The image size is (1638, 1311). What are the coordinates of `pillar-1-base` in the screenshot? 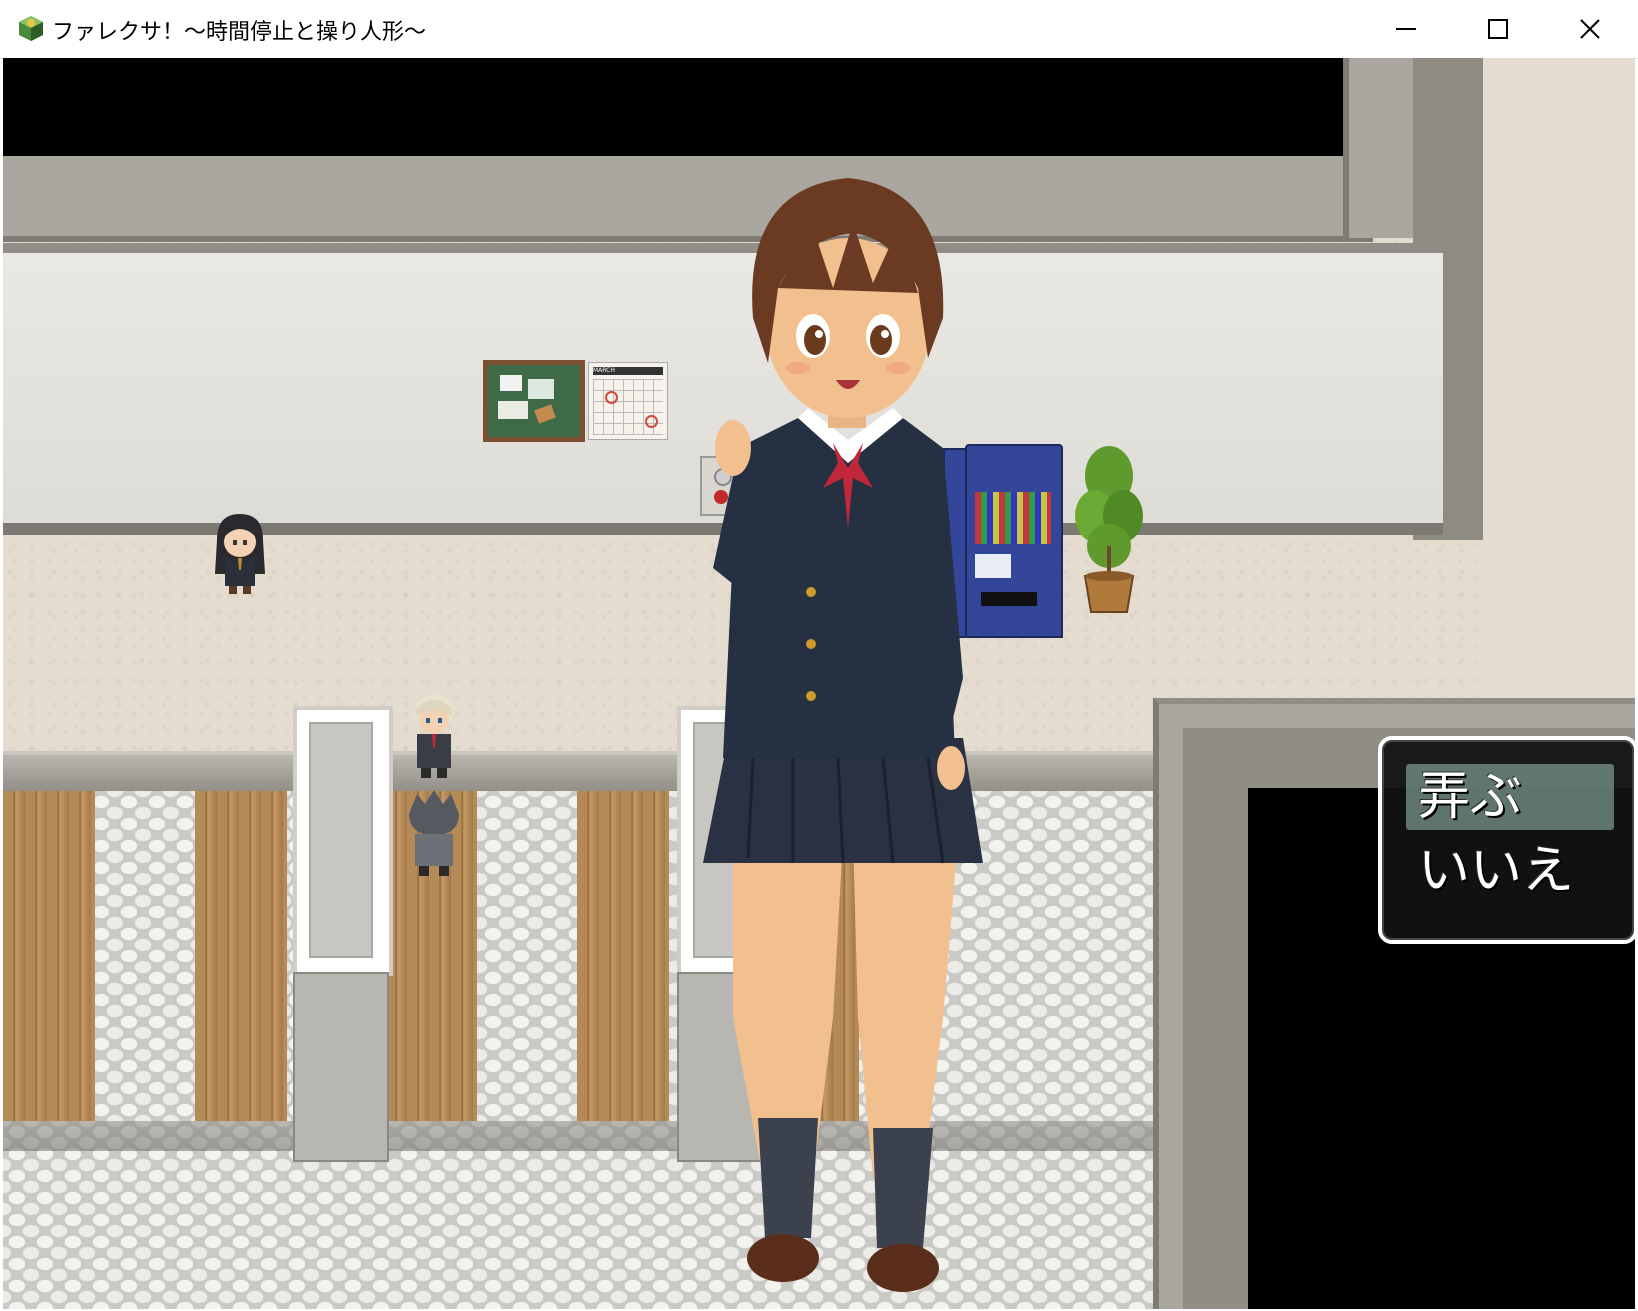 It's located at (341, 1067).